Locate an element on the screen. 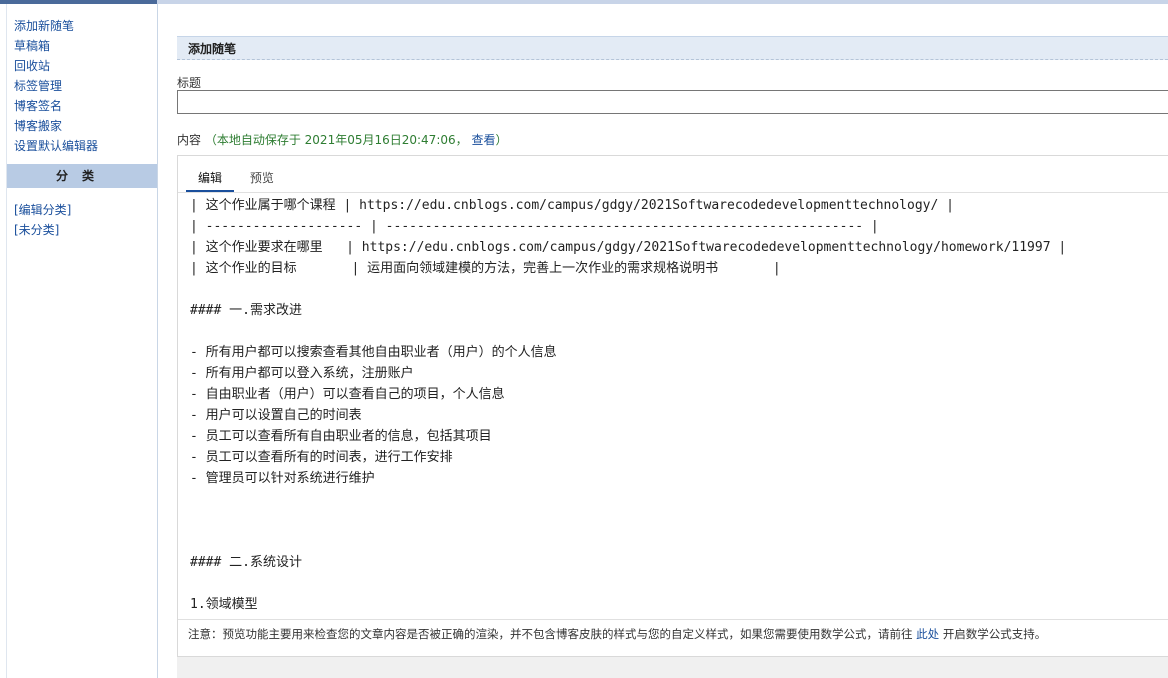 The height and width of the screenshot is (678, 1168). category-link-edit: [编辑分类] is located at coordinates (82, 210).